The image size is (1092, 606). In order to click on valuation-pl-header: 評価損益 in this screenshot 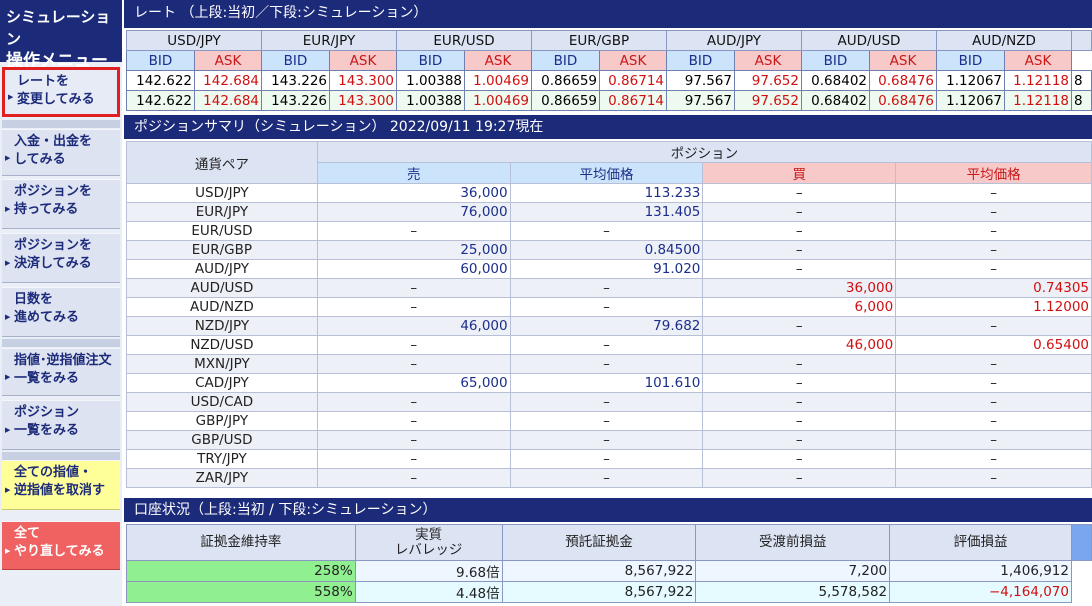, I will do `click(980, 542)`.